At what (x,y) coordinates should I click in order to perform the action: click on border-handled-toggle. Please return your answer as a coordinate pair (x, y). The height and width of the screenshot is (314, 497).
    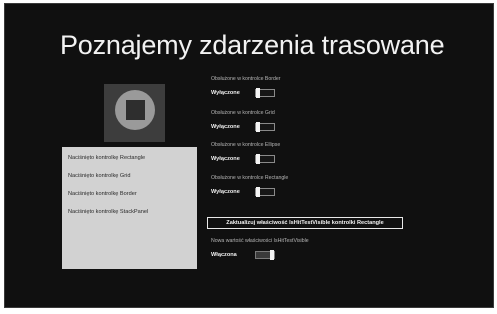
    Looking at the image, I should click on (265, 93).